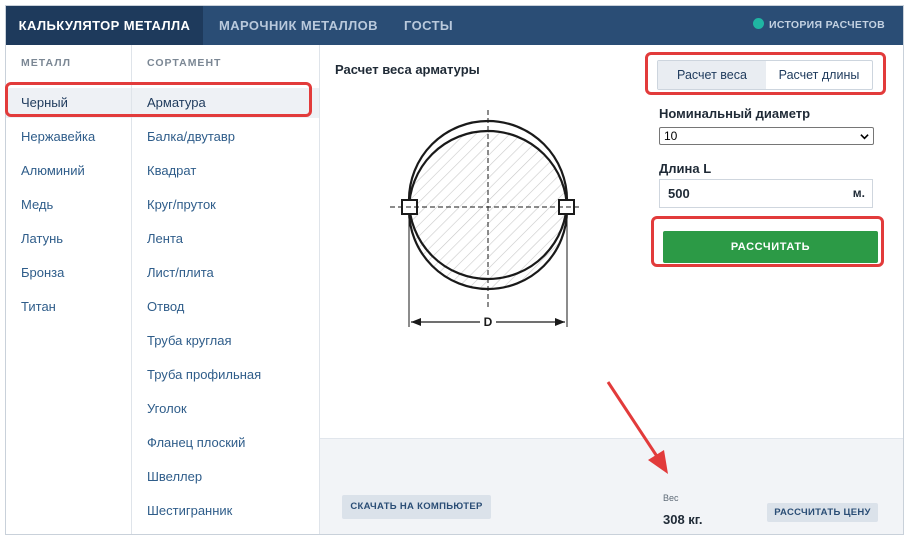 The width and height of the screenshot is (912, 540). I want to click on sortament-item-channel: Швеллер, so click(225, 477).